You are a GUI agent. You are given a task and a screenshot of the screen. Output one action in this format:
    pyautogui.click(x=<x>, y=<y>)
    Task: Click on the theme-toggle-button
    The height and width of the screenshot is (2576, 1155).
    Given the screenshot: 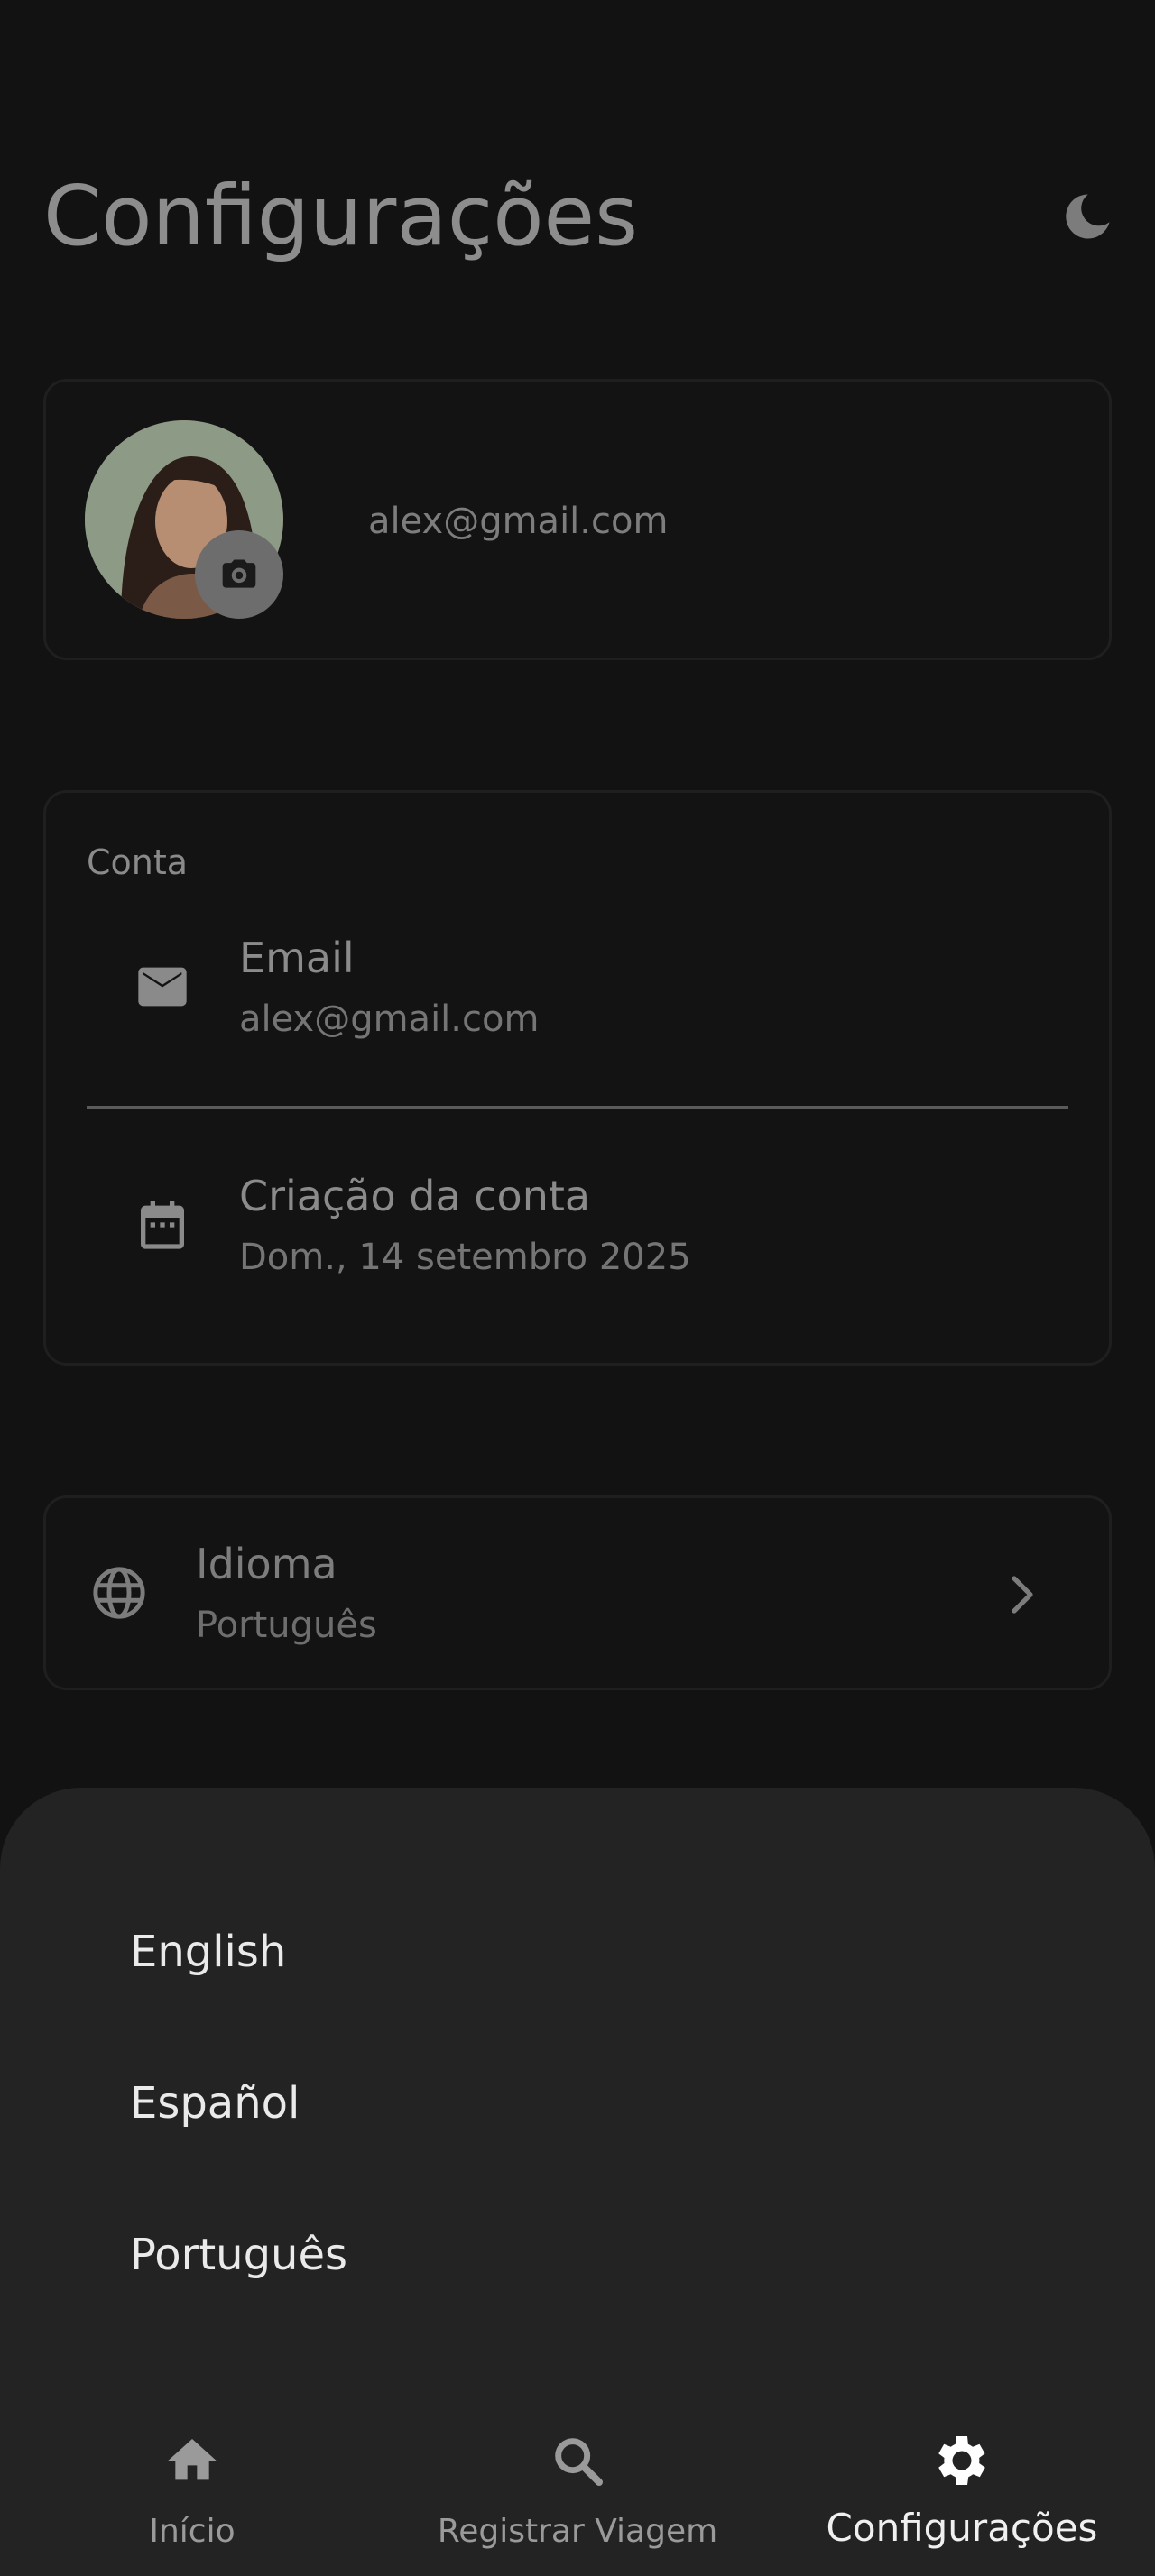 What is the action you would take?
    pyautogui.click(x=1087, y=217)
    